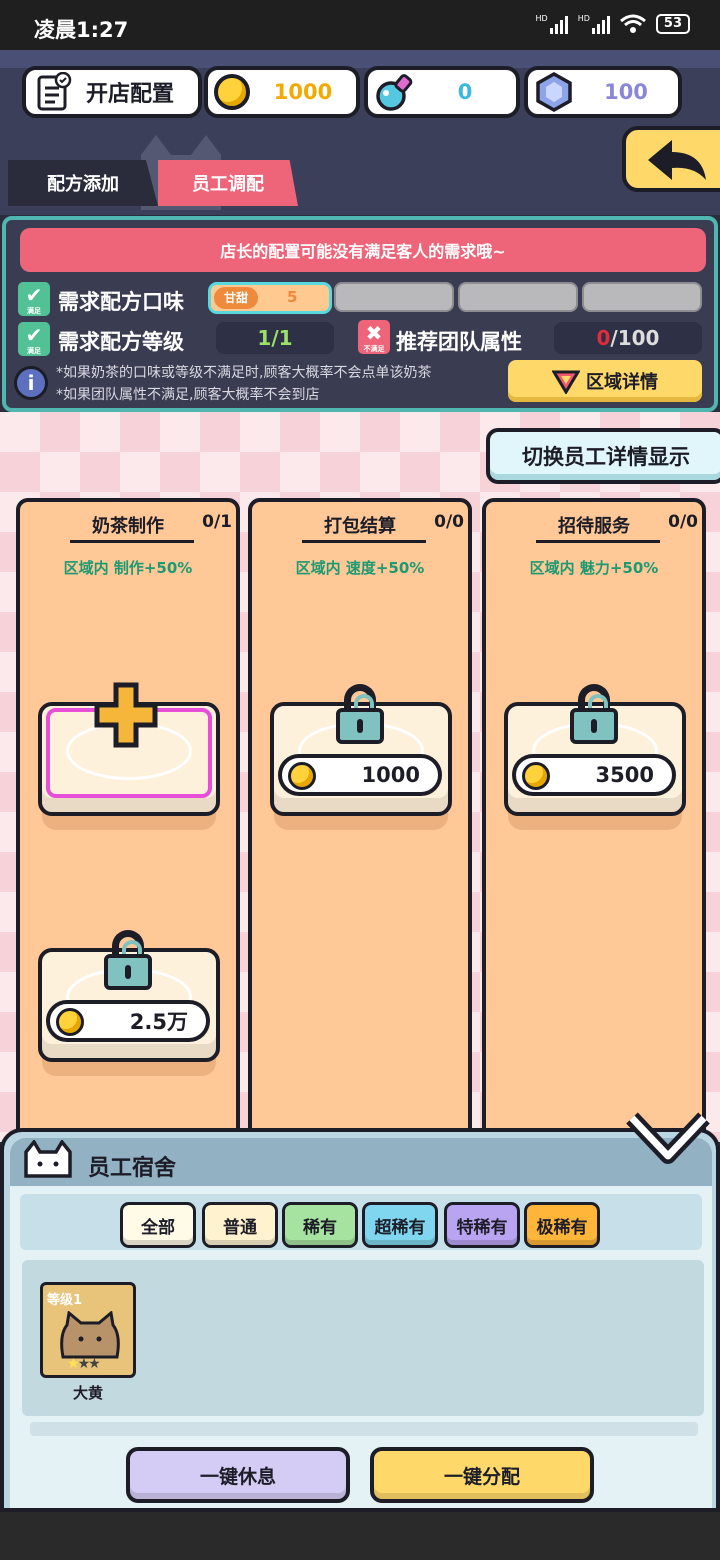 Image resolution: width=720 pixels, height=1560 pixels. Describe the element at coordinates (238, 1475) in the screenshot. I see `rest-all-button: 一键休息` at that location.